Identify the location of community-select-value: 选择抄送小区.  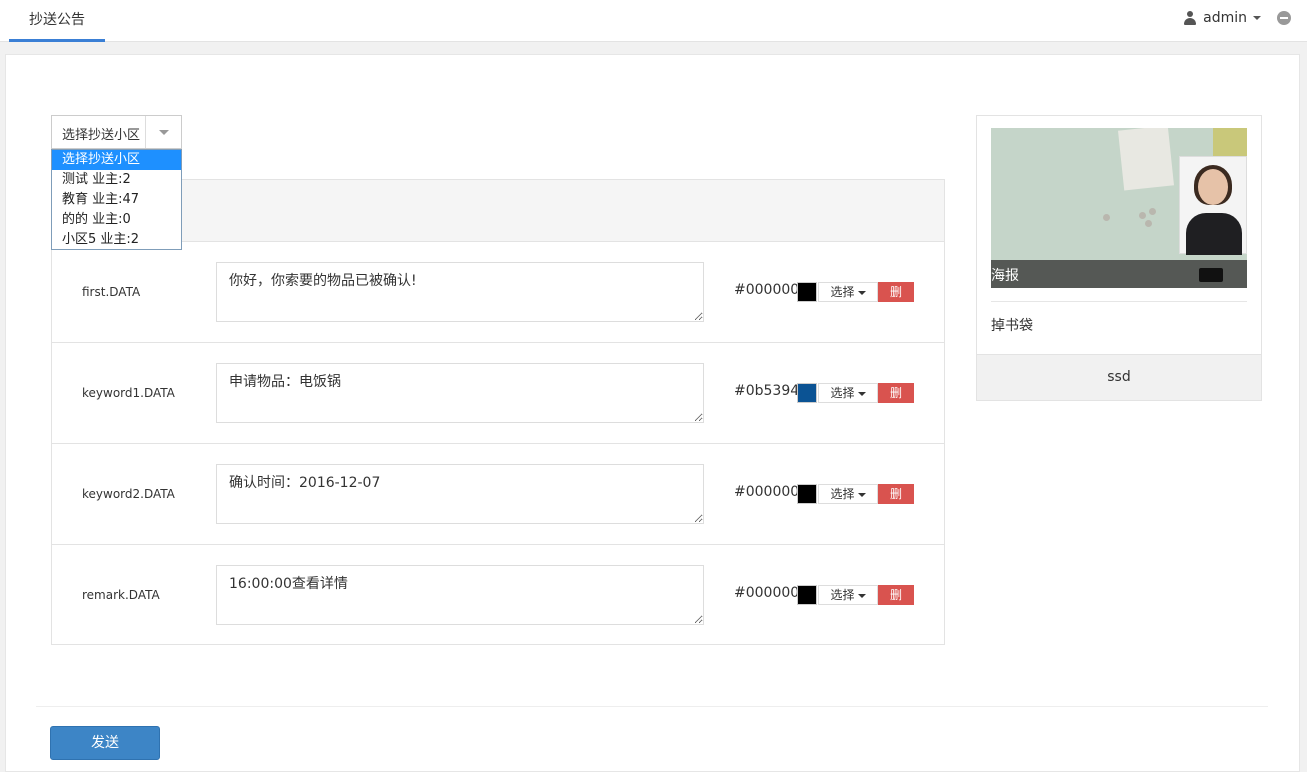
(101, 135).